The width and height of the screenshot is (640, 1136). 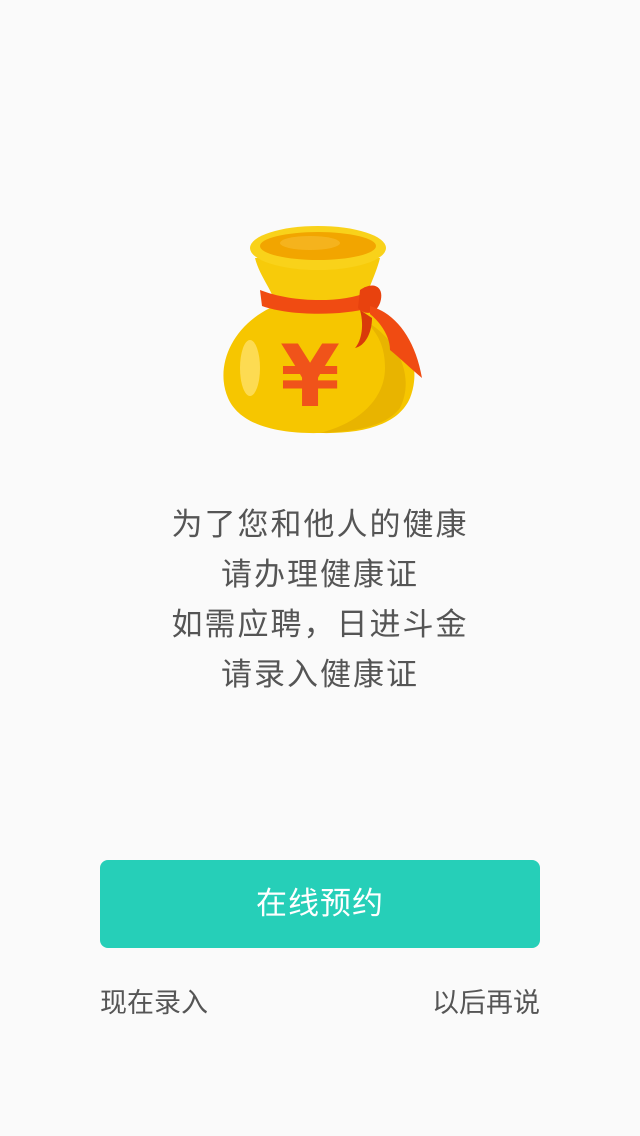 What do you see at coordinates (320, 904) in the screenshot?
I see `online-booking-button: 在线预约` at bounding box center [320, 904].